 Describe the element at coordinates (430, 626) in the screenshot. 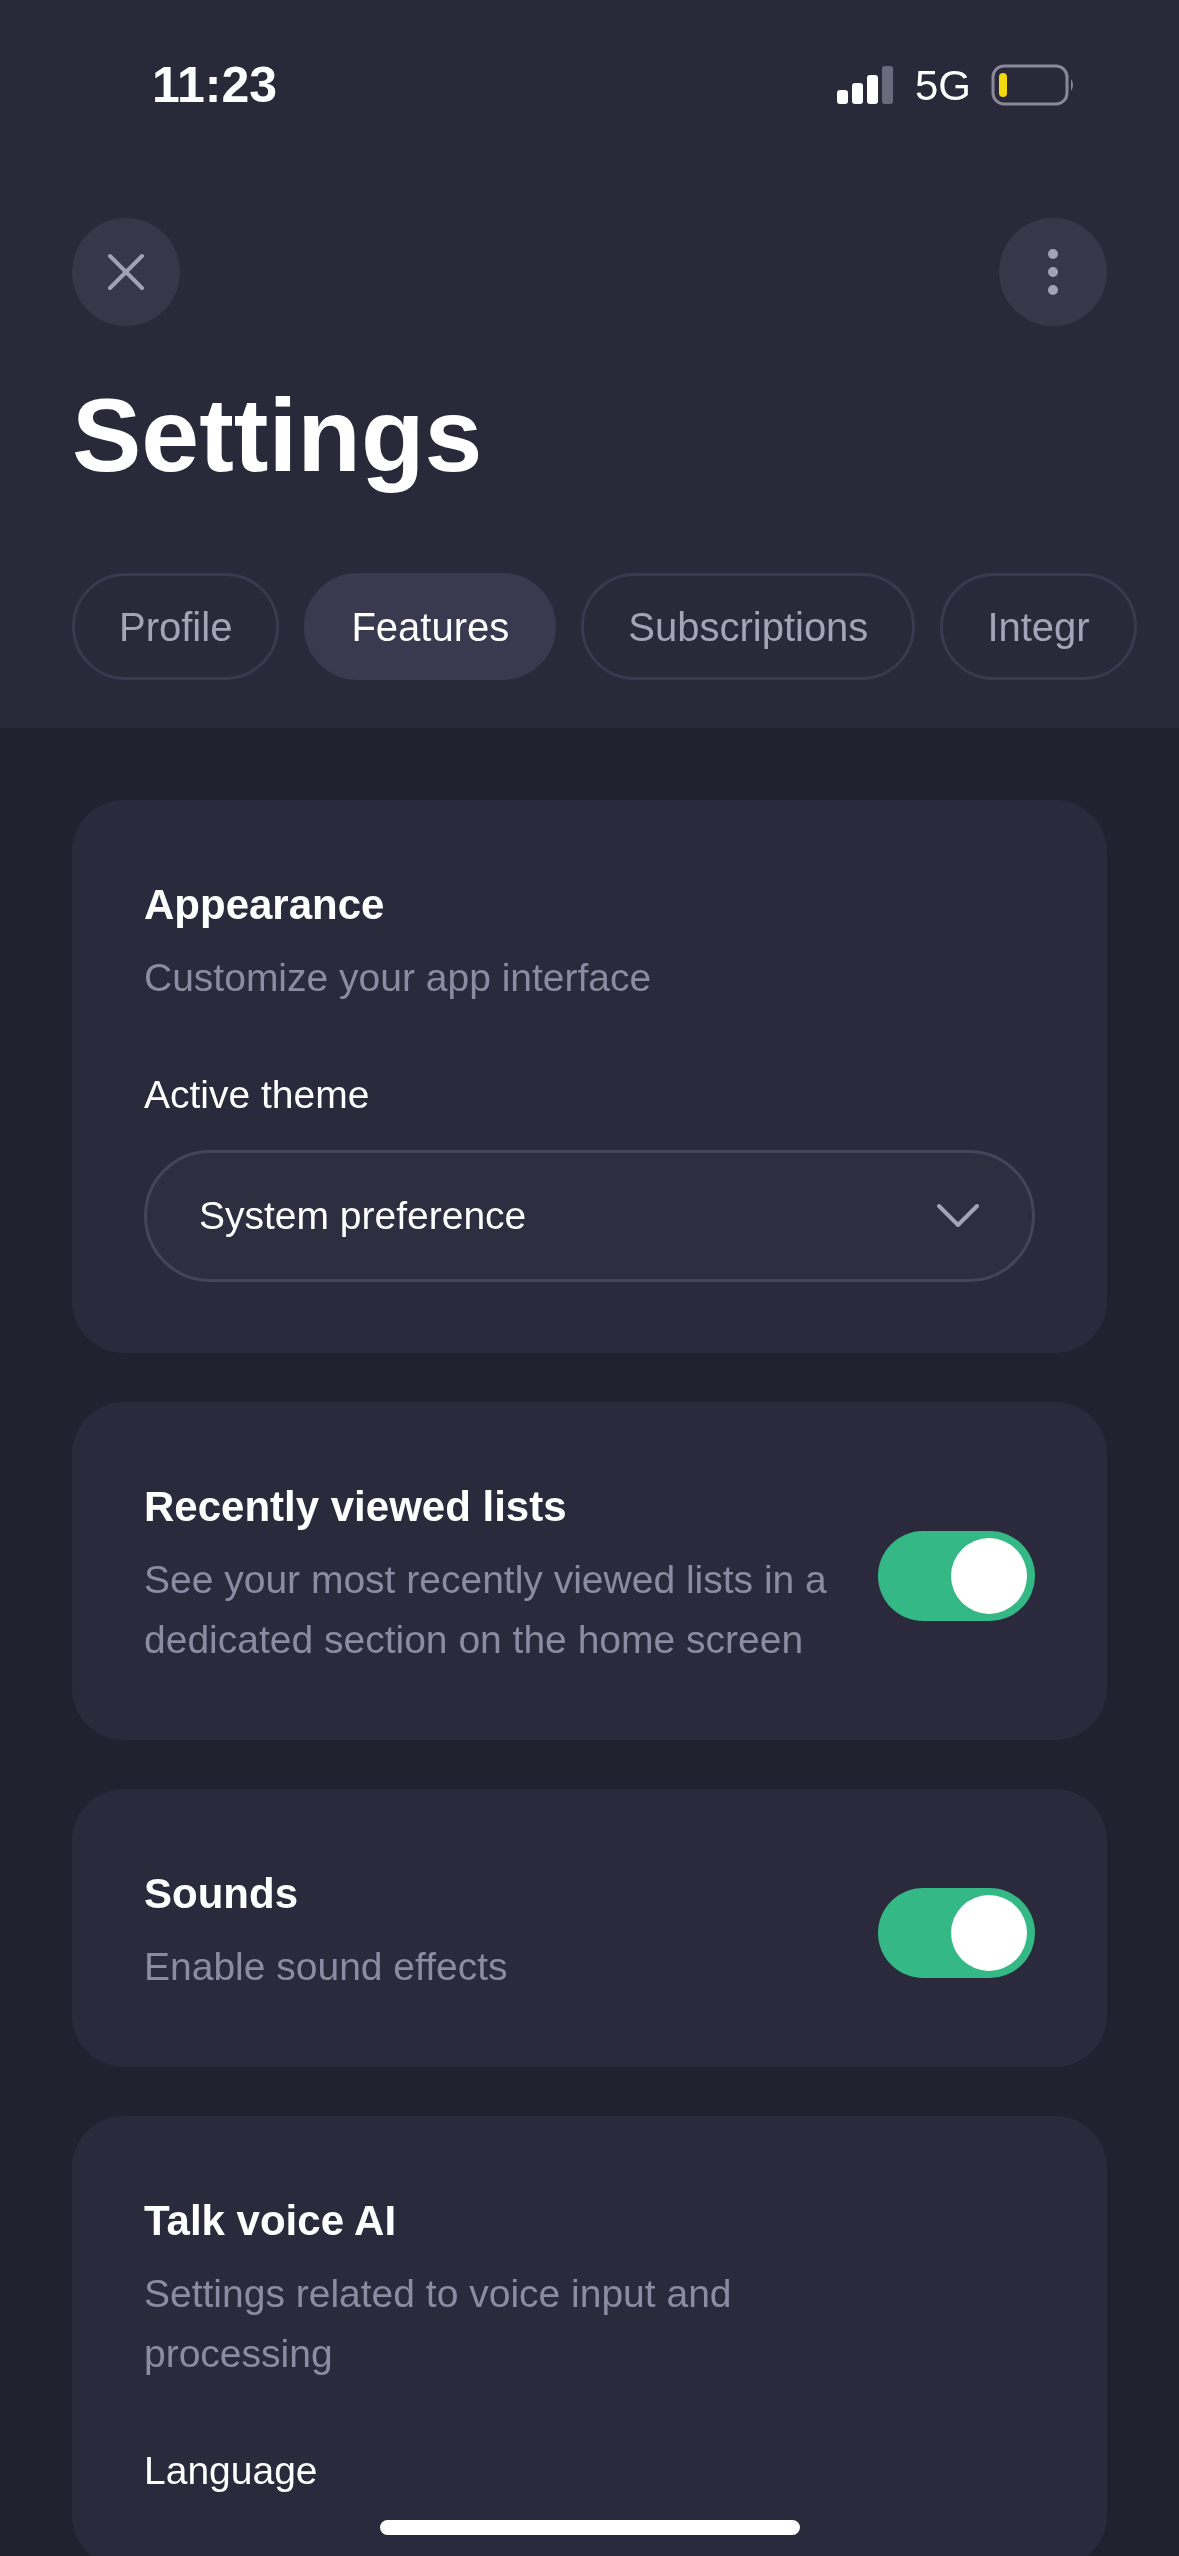

I see `tab: Features` at that location.